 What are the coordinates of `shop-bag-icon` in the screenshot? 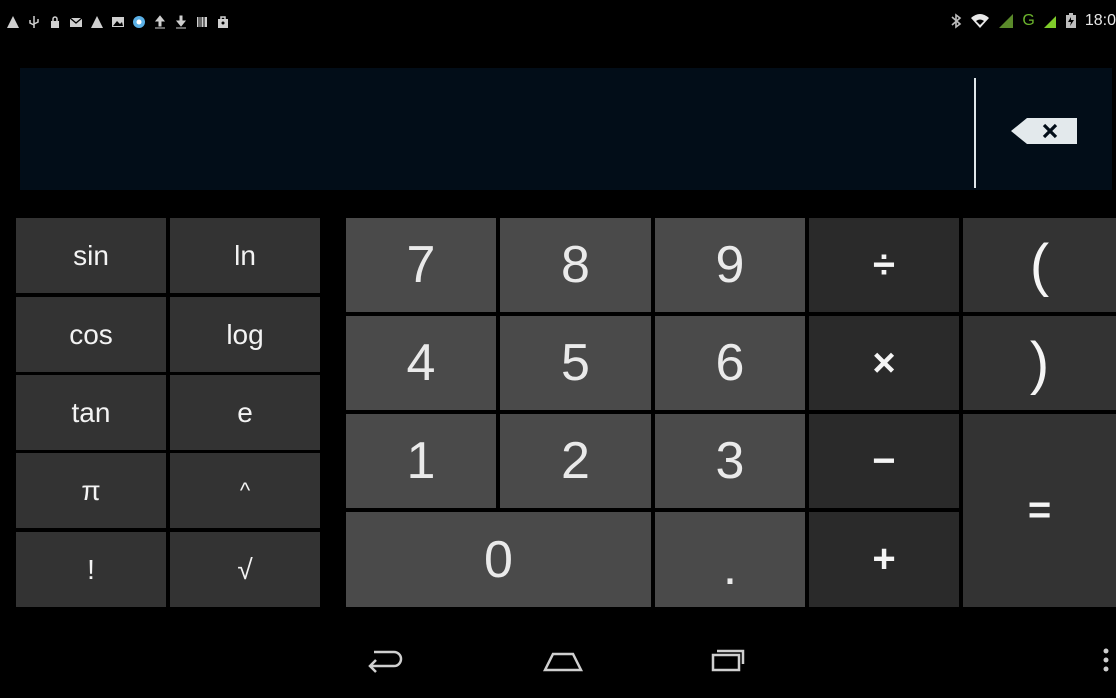 It's located at (223, 22).